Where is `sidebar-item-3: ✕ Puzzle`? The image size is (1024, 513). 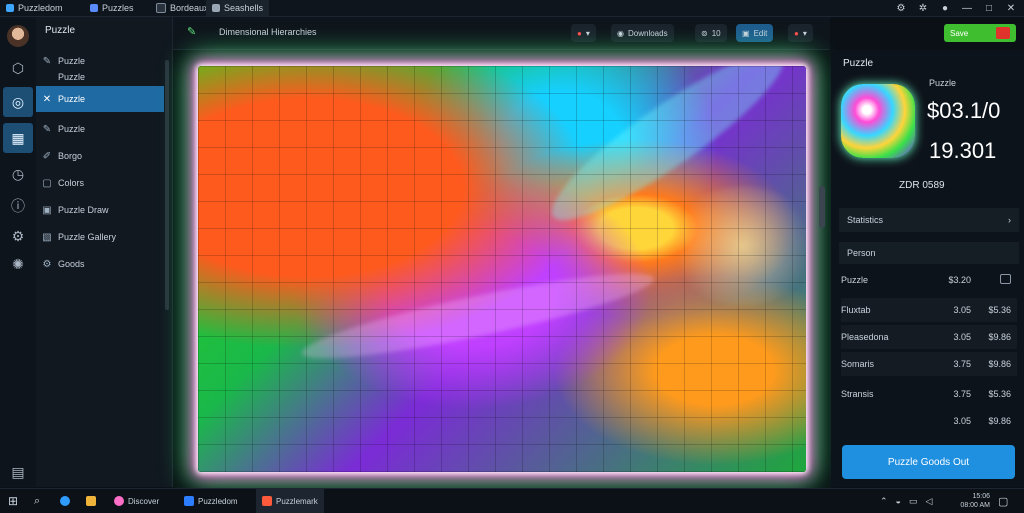
sidebar-item-3: ✕ Puzzle is located at coordinates (100, 99).